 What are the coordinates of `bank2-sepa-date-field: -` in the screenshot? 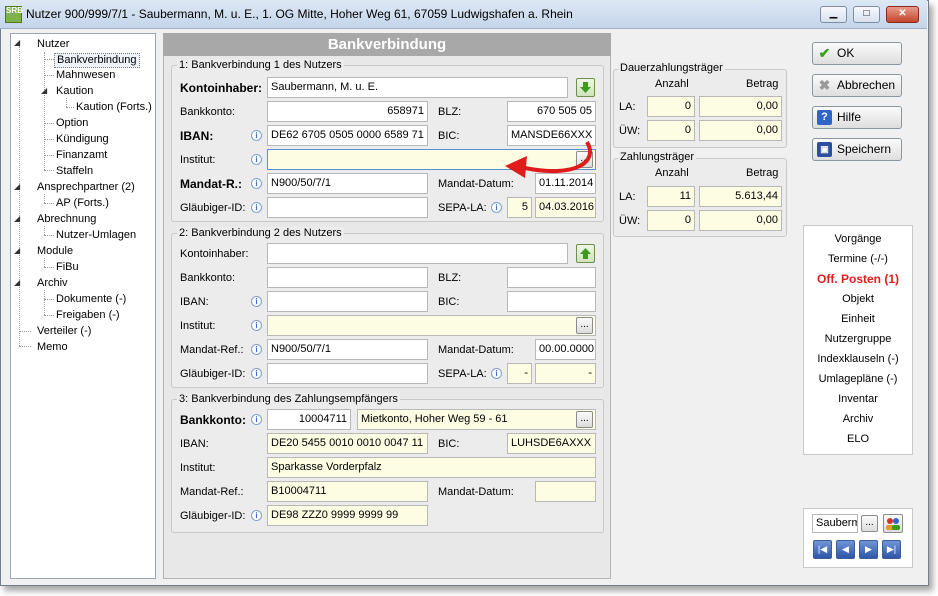 It's located at (565, 373).